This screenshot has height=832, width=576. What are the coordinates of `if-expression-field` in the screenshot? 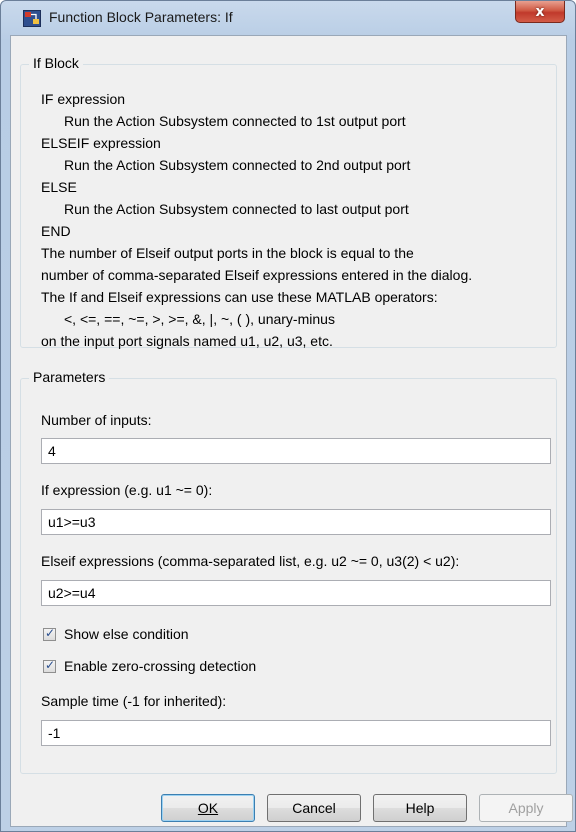 It's located at (296, 522).